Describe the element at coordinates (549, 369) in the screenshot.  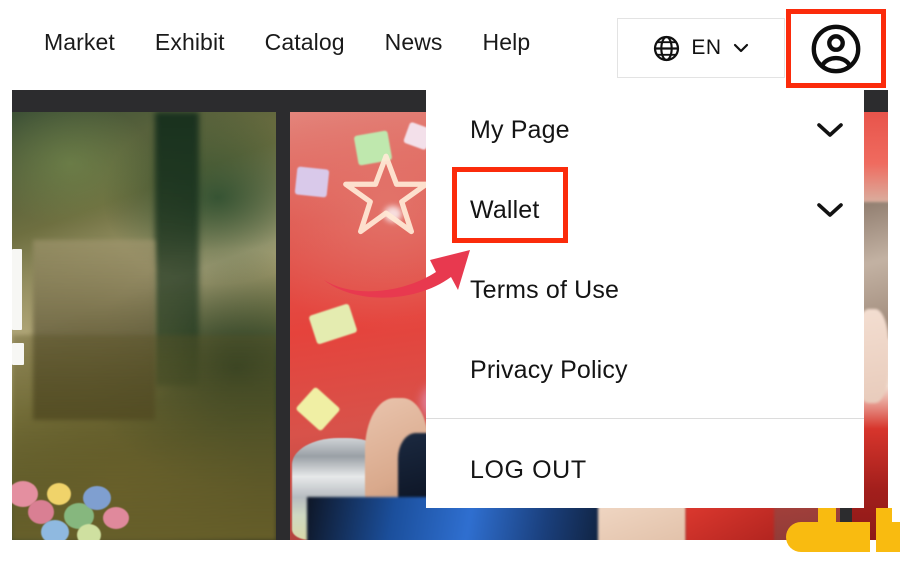
I see `menu-item-label: Privacy Policy` at that location.